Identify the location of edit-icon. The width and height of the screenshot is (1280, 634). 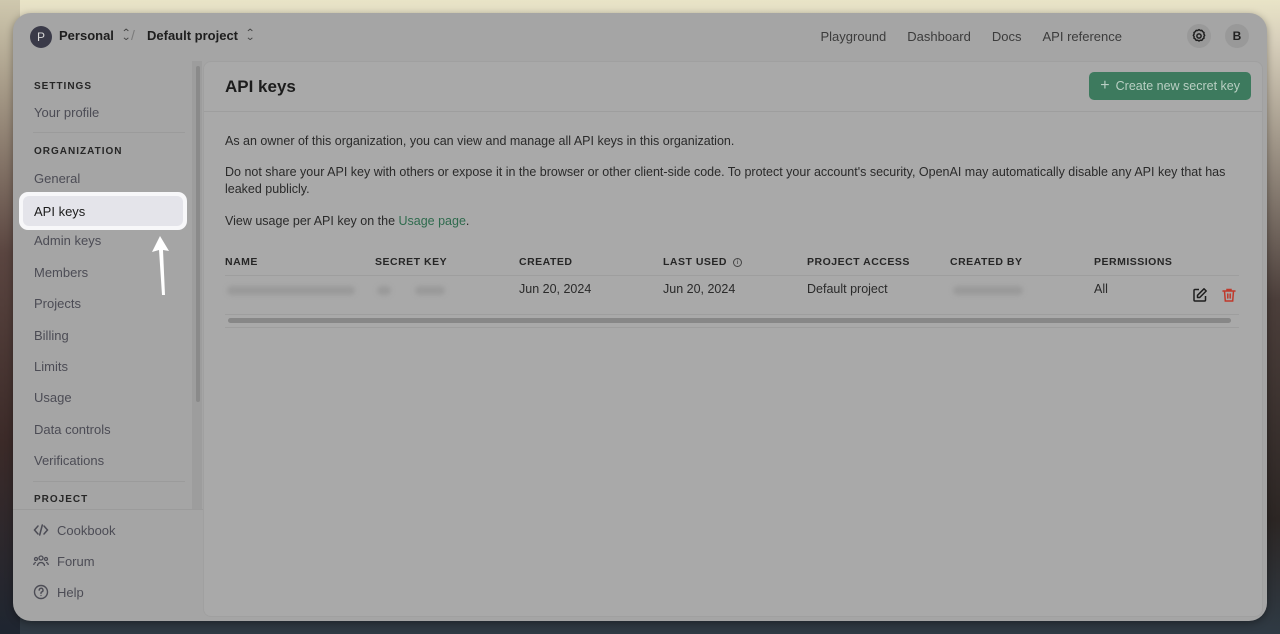
(1200, 295).